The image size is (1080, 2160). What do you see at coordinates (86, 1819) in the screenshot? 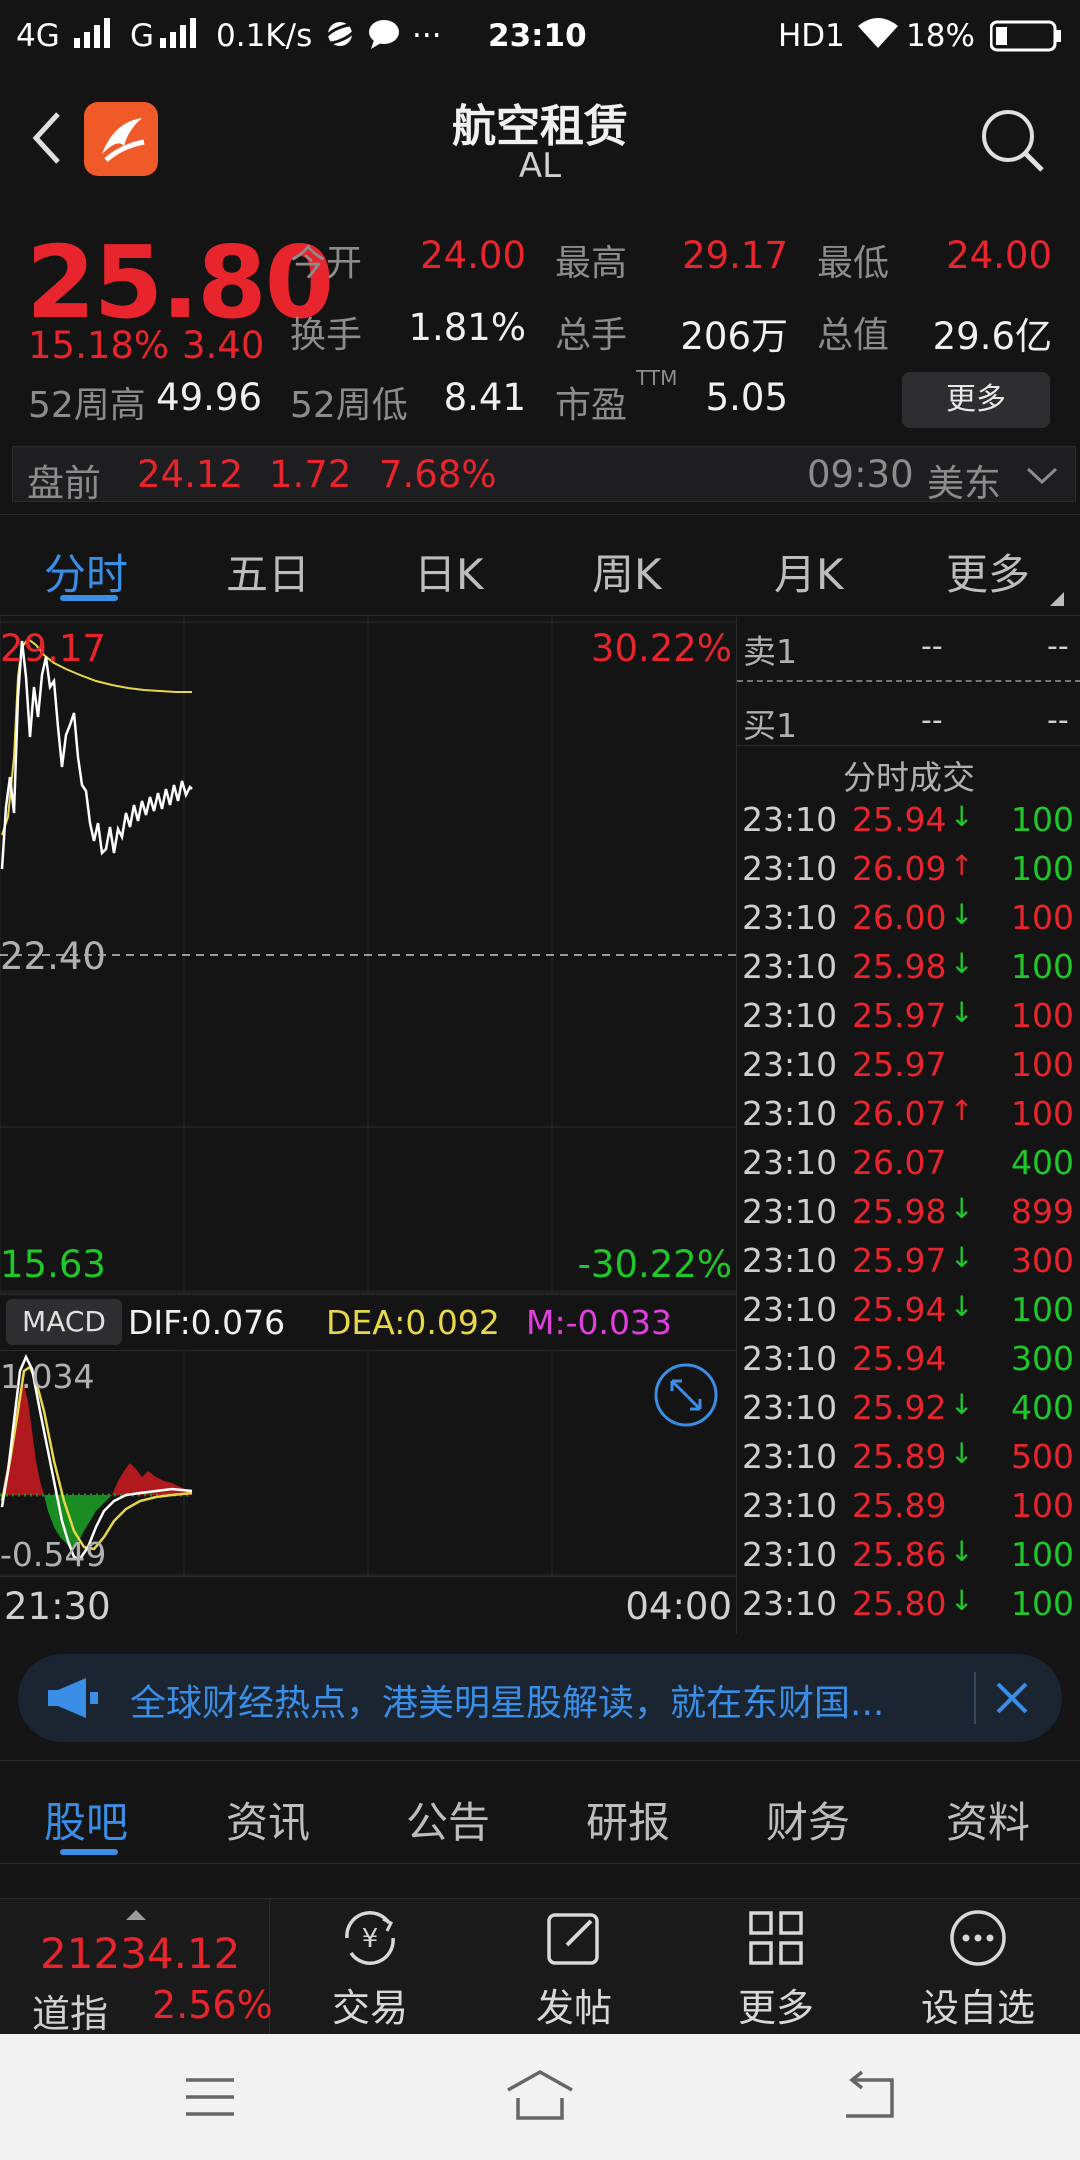
I see `tab-forum: 股吧` at bounding box center [86, 1819].